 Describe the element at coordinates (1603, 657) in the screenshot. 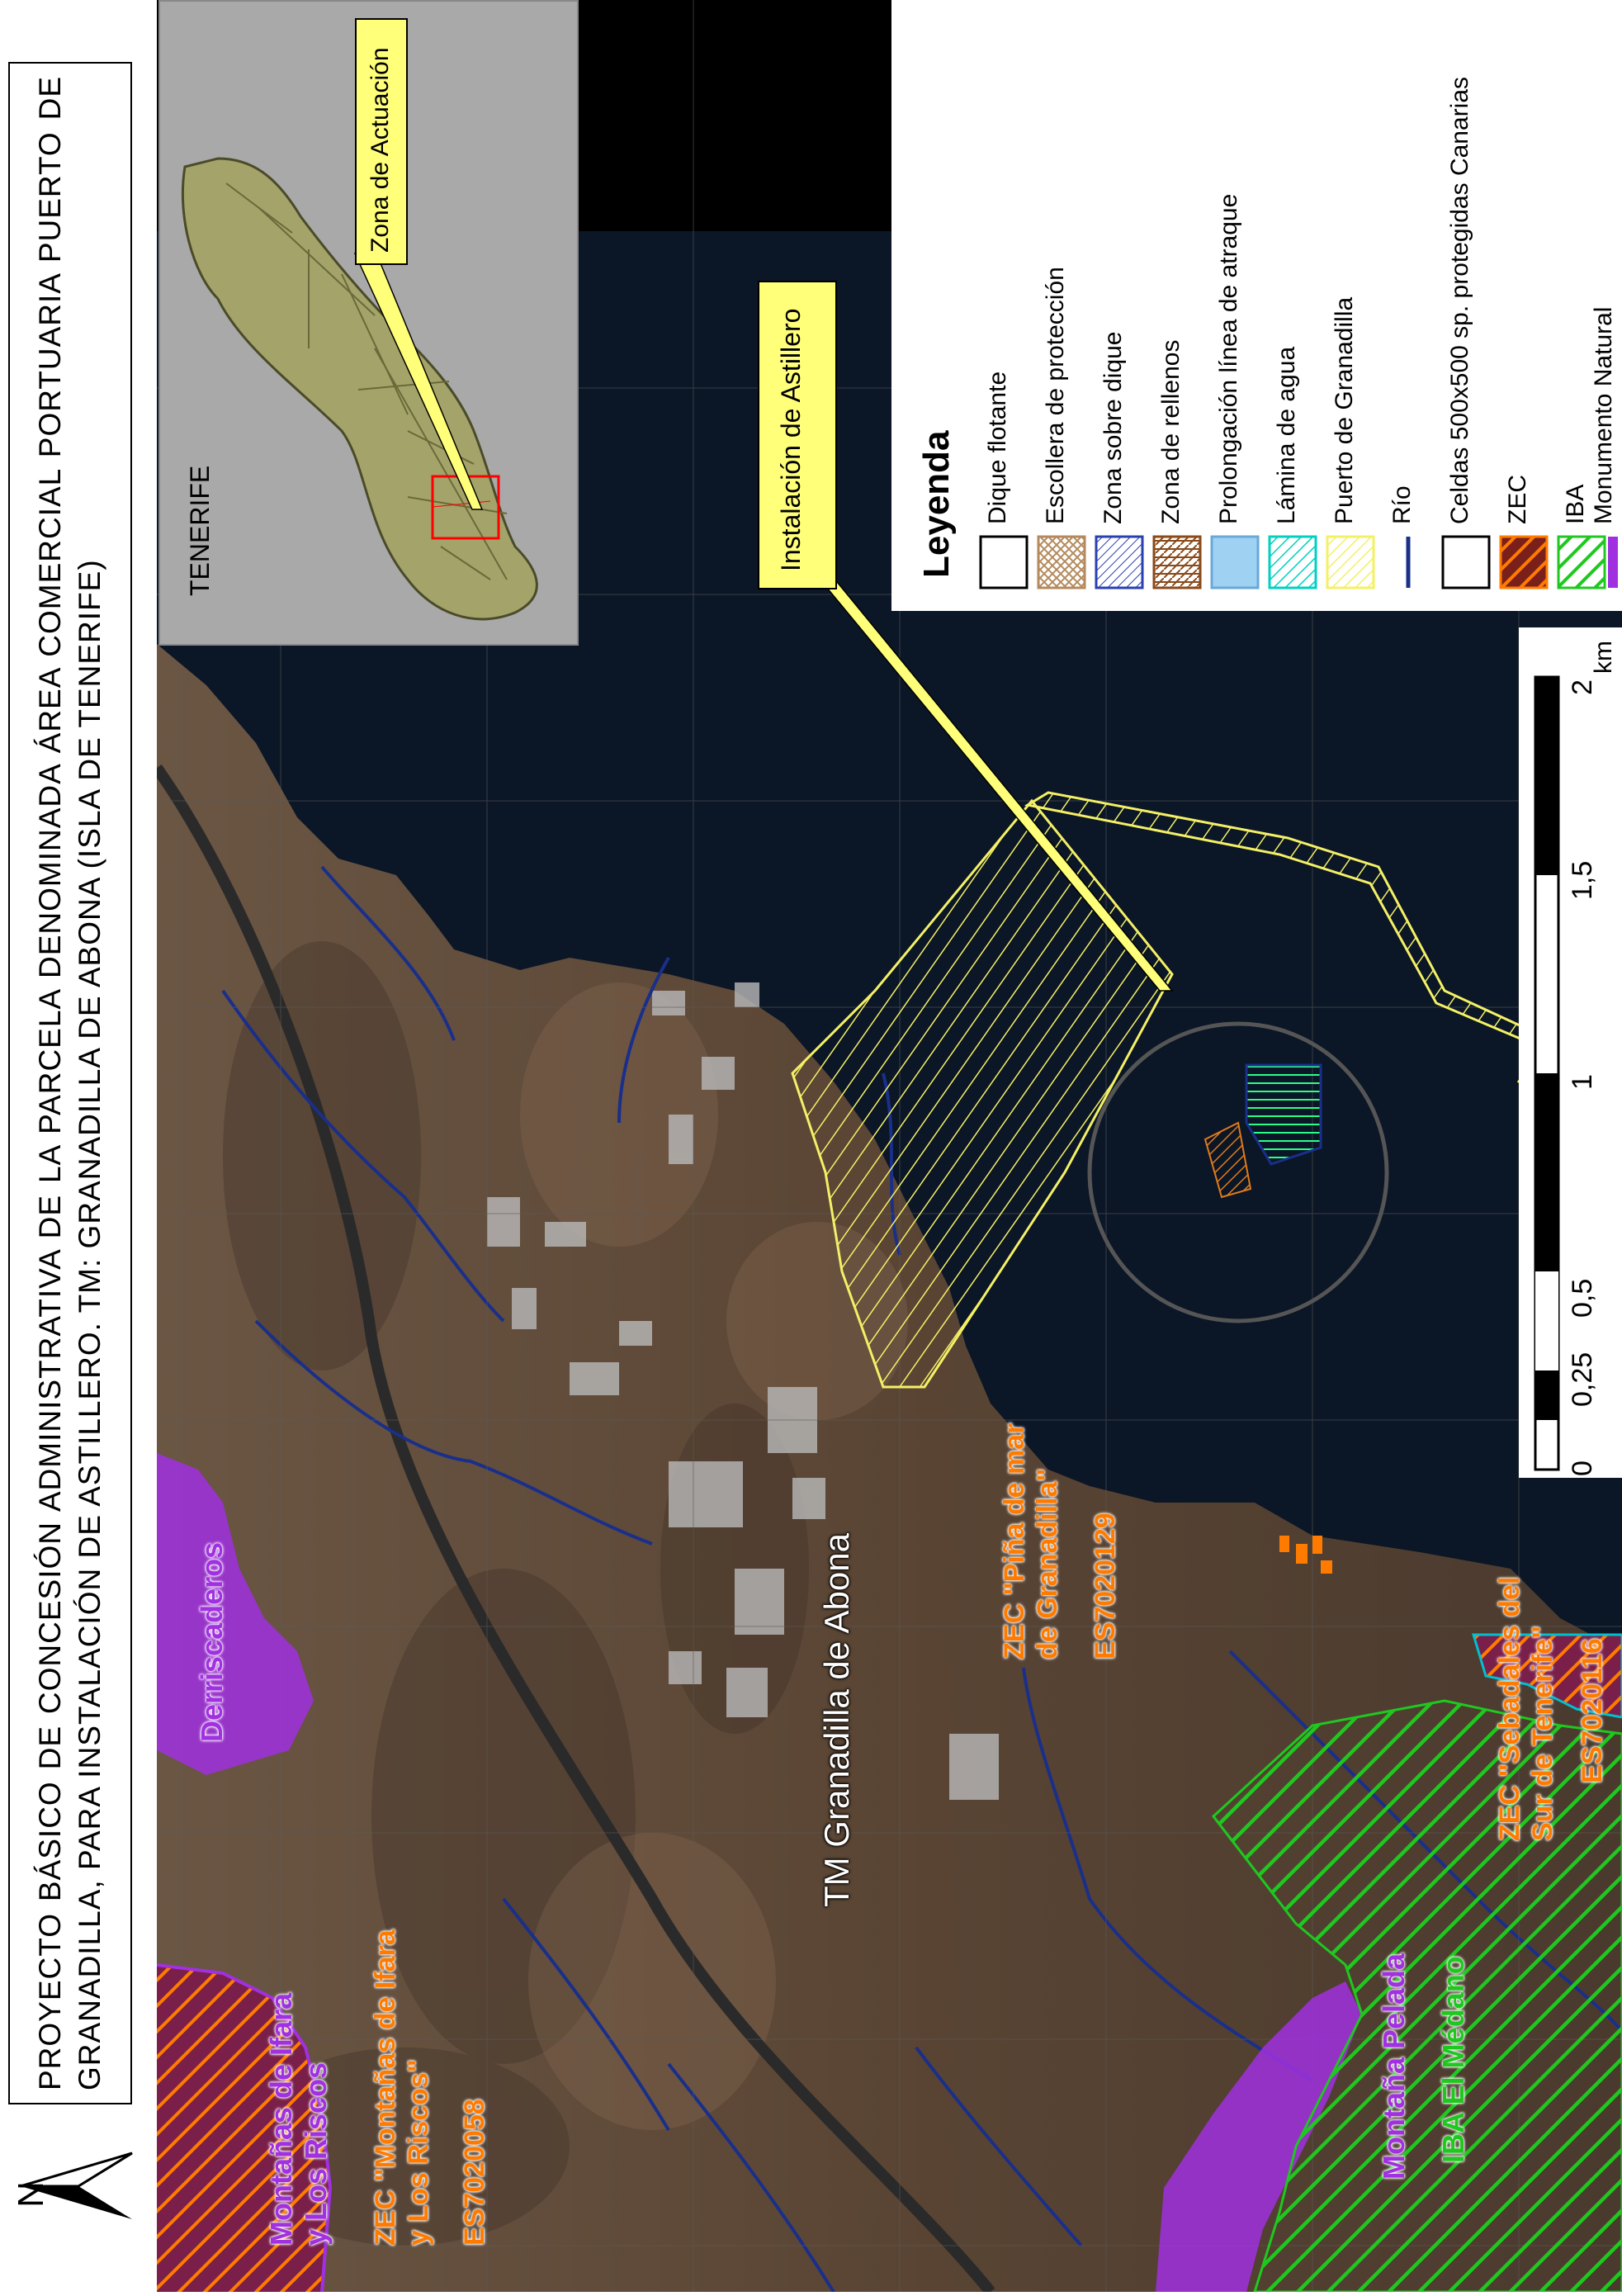

I see `scale-unit: km` at that location.